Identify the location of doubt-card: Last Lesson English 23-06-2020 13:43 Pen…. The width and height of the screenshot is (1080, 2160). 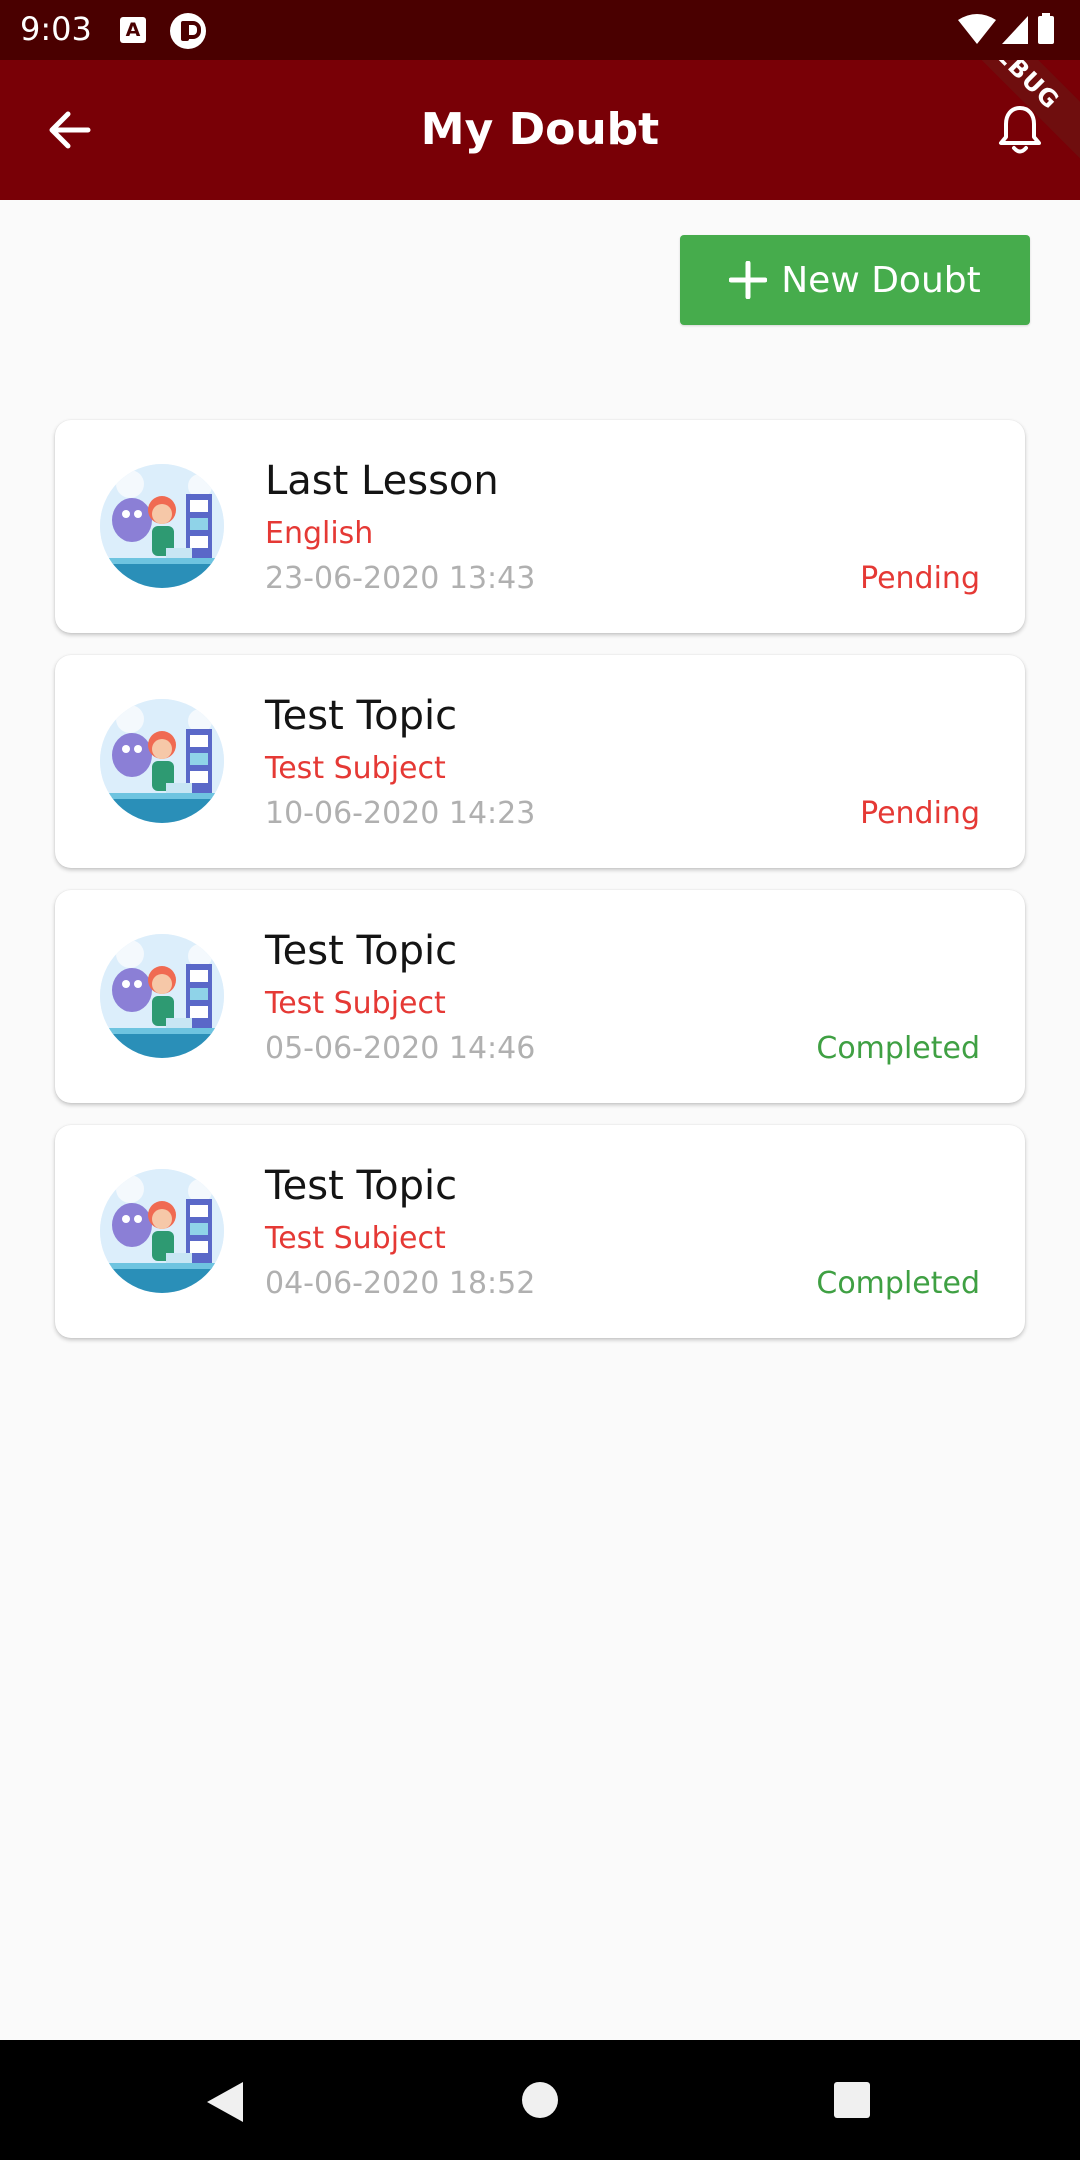
(540, 526).